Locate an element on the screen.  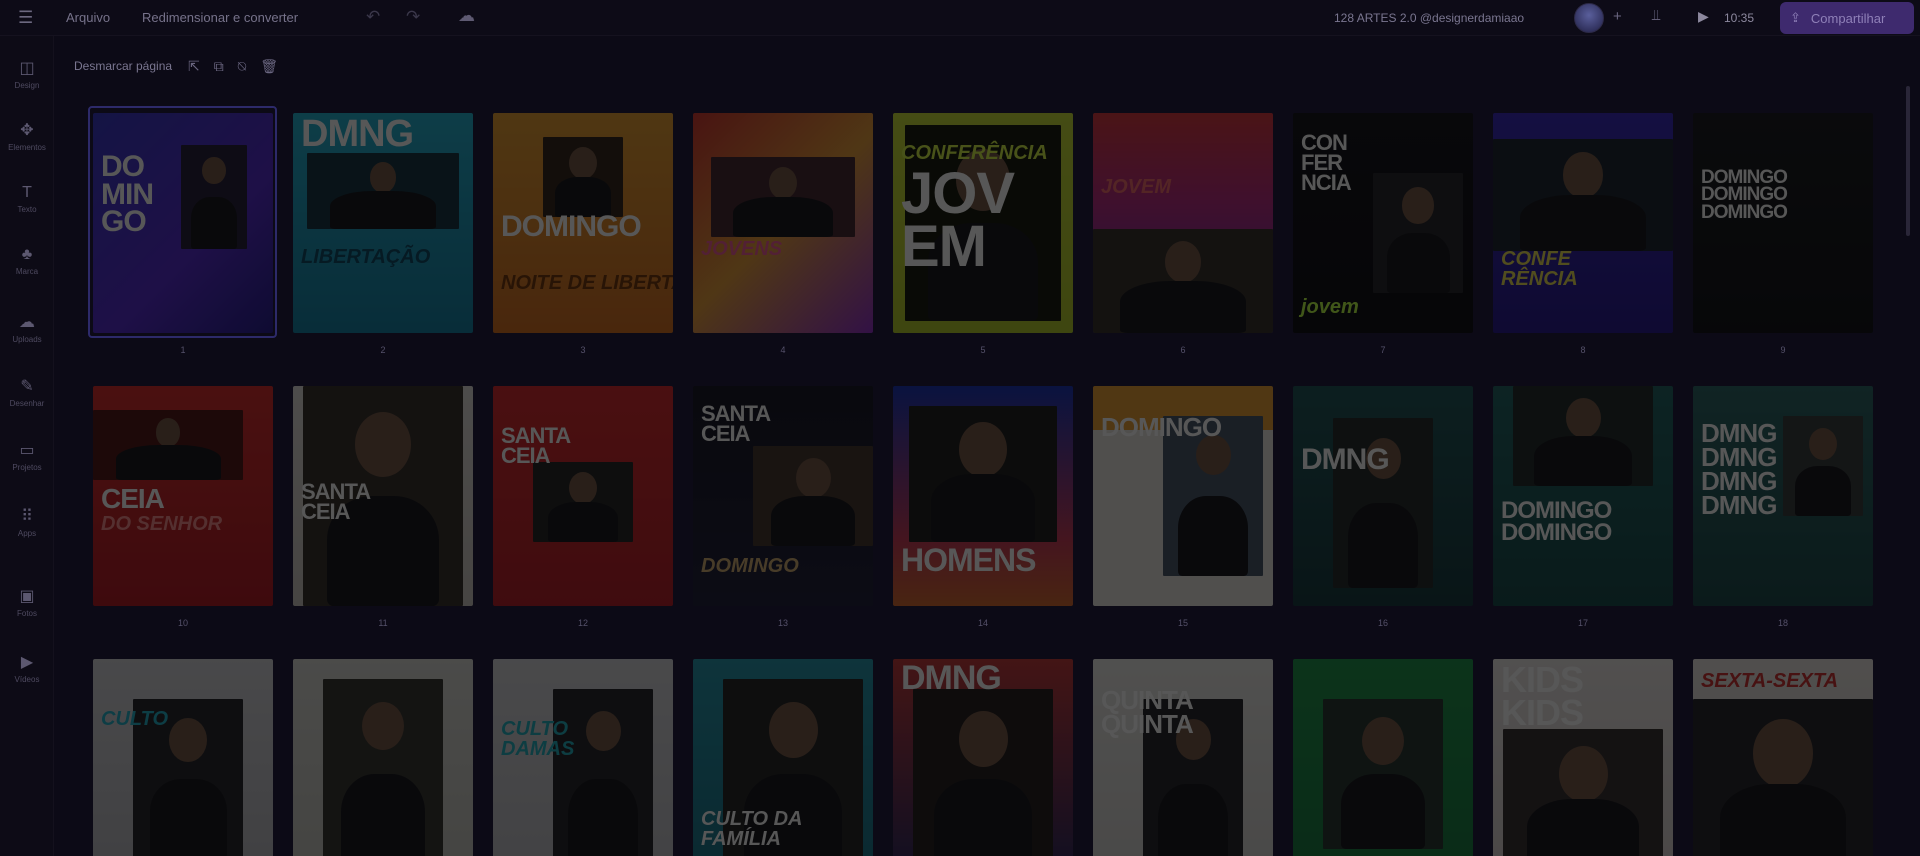
sidebar-item-apps: ⠿ Apps is located at coordinates (27, 522).